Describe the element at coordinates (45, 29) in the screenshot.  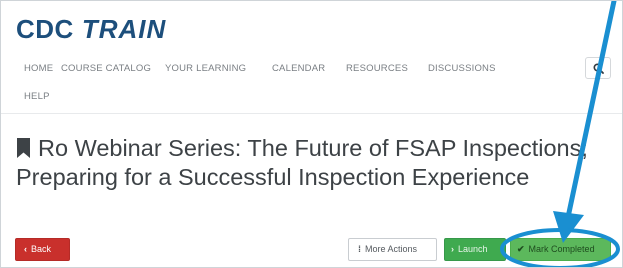
I see `logo-cdc-text: CDC` at that location.